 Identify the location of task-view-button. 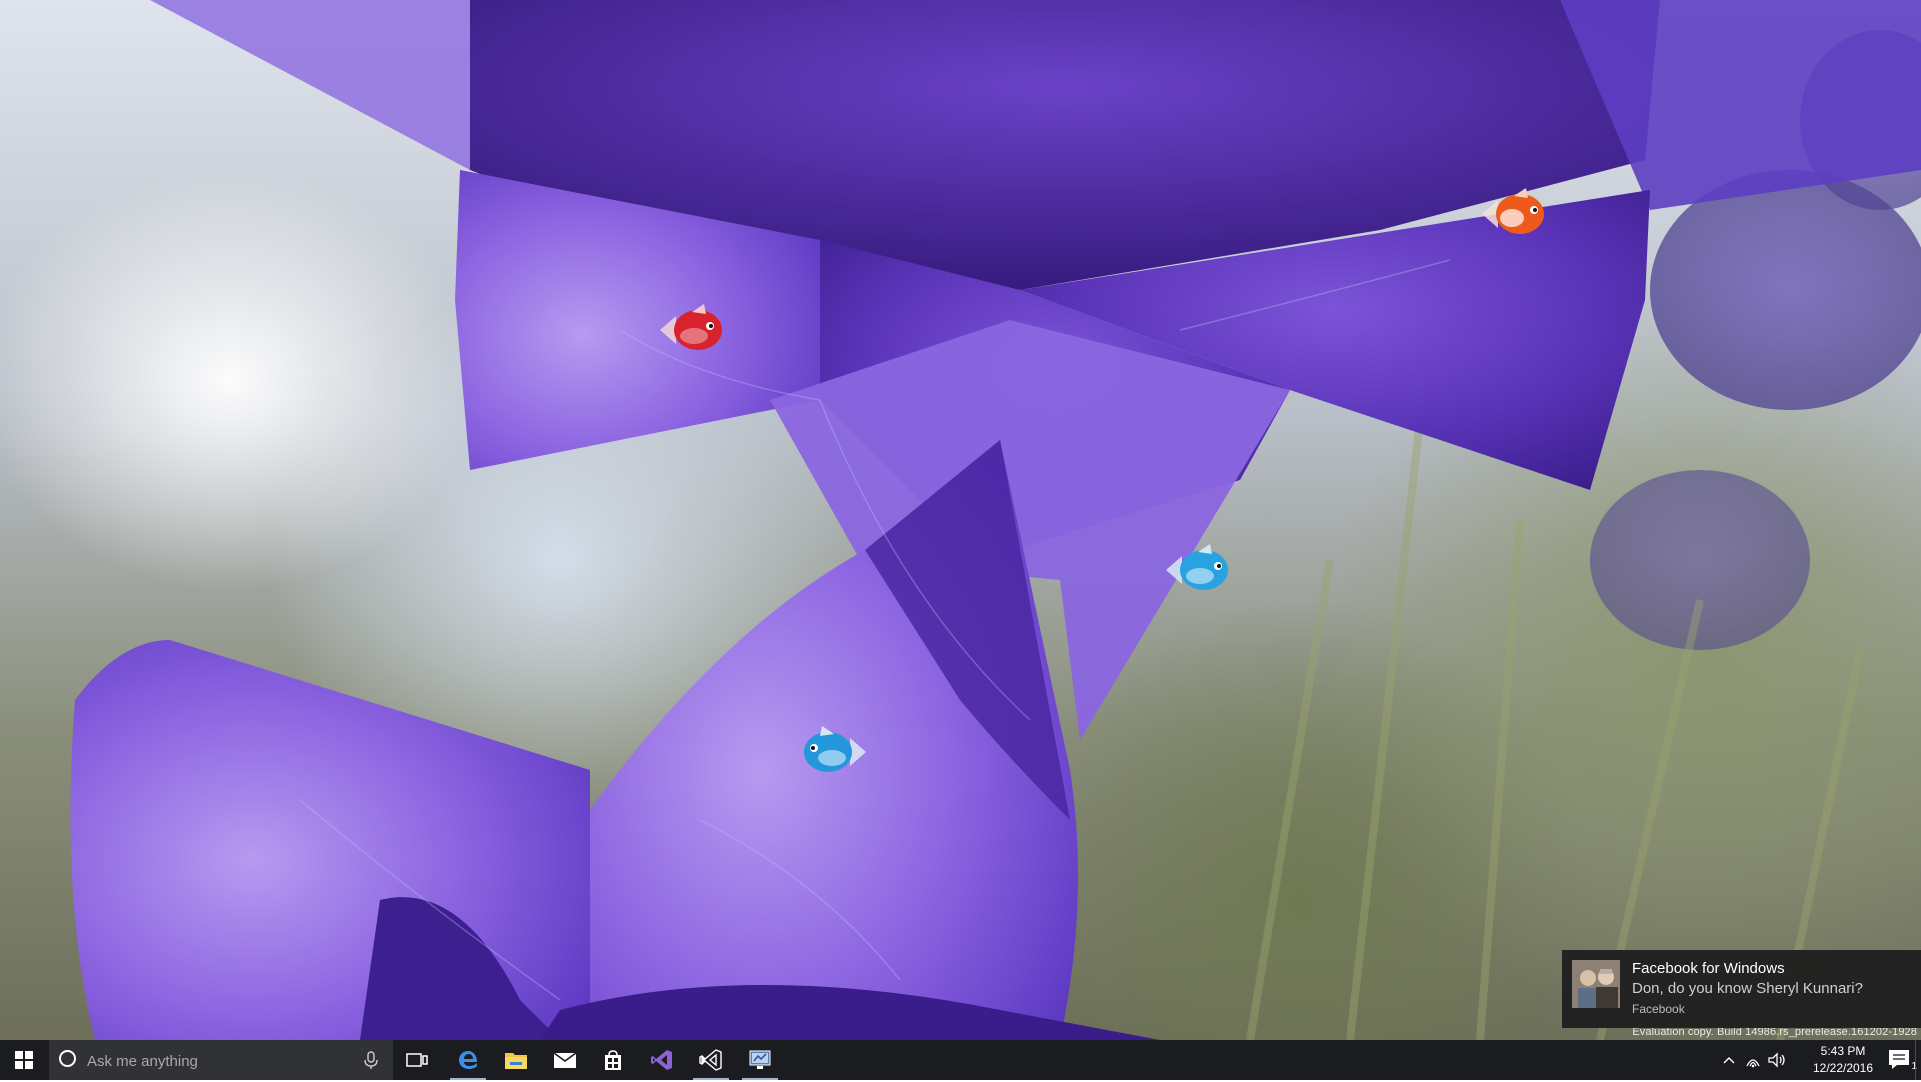
(417, 1060).